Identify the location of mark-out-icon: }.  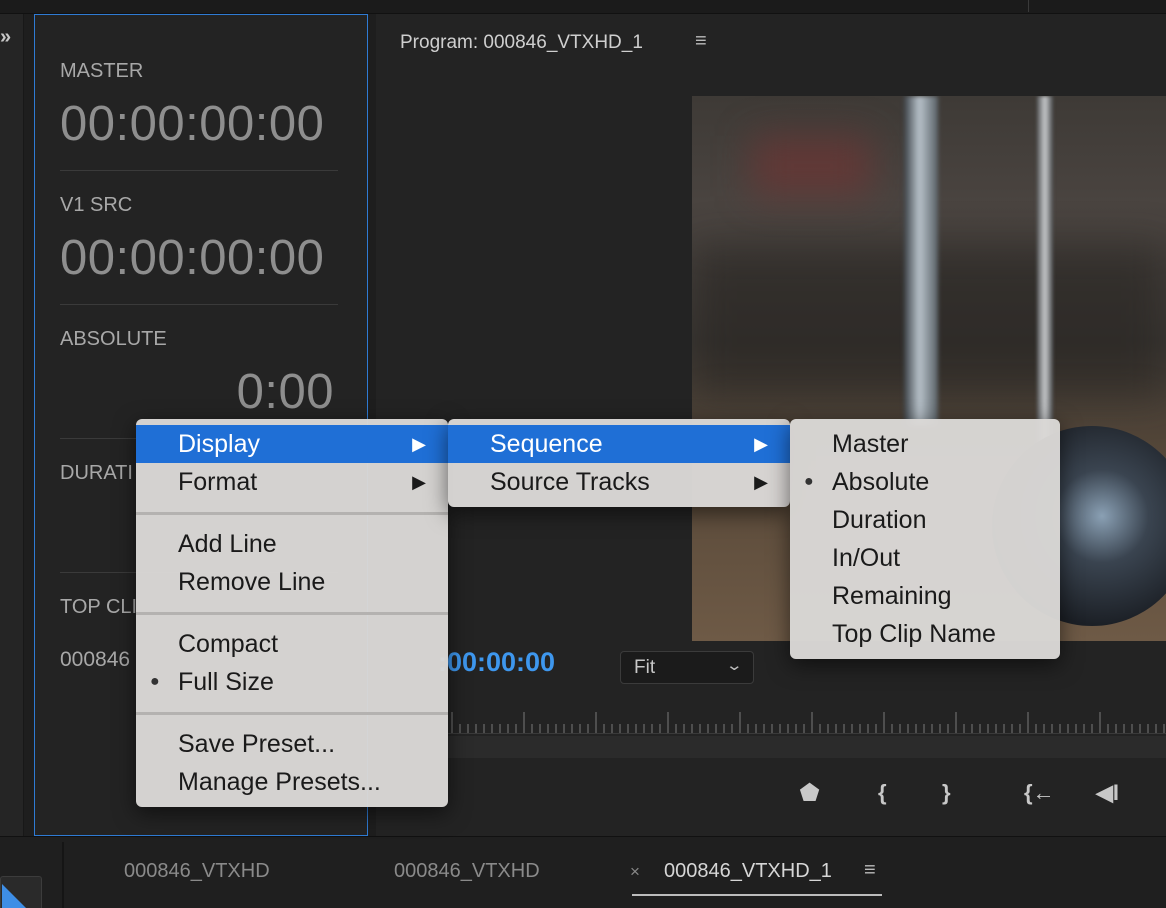
(946, 793).